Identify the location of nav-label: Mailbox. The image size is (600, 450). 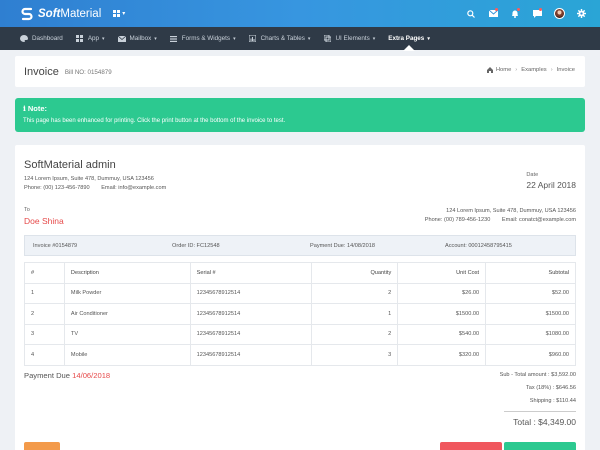
(140, 38).